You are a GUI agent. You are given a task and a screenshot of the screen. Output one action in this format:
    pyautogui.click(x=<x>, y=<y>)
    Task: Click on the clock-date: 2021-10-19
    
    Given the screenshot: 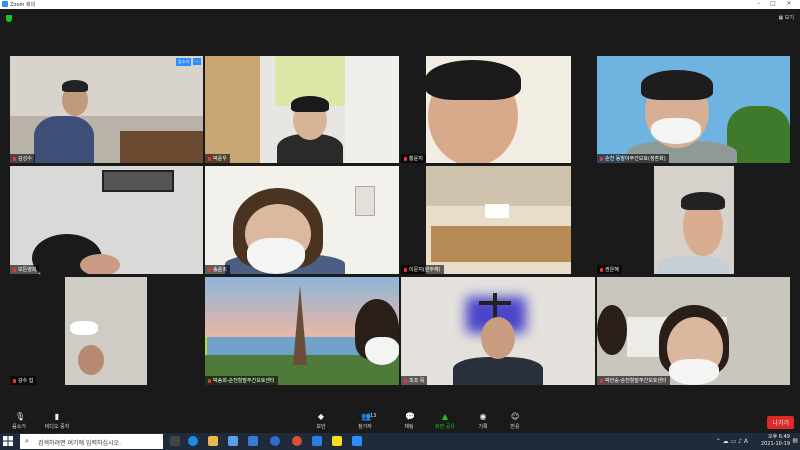 What is the action you would take?
    pyautogui.click(x=775, y=444)
    